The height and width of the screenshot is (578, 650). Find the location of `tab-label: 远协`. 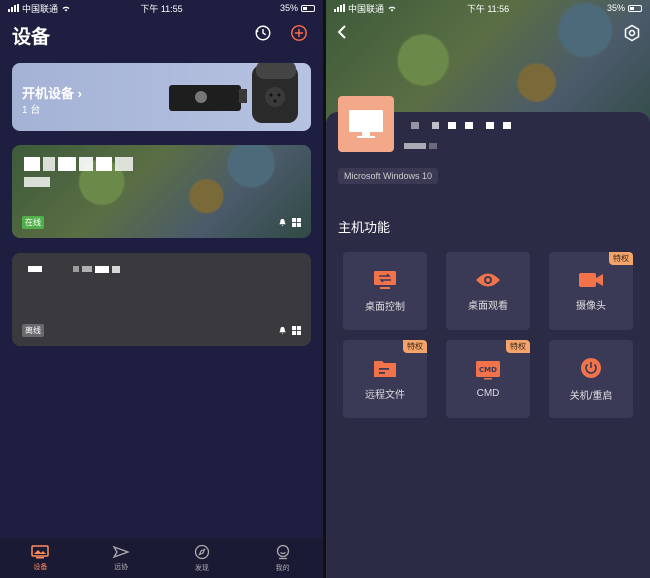

tab-label: 远协 is located at coordinates (121, 567).